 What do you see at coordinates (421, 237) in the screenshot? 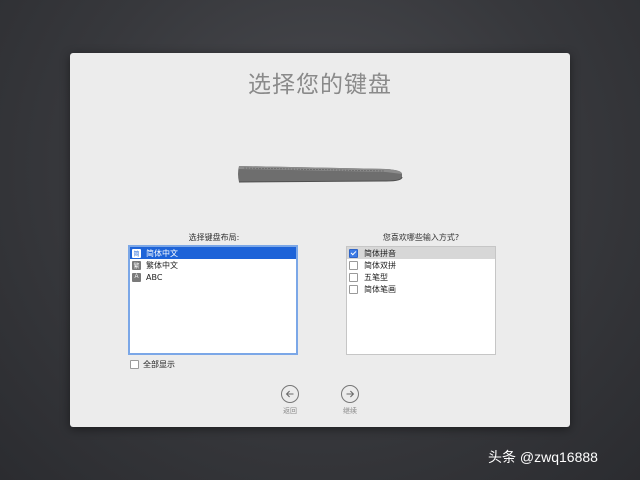
I see `input-methods-label: 您喜欢哪些输入方式?` at bounding box center [421, 237].